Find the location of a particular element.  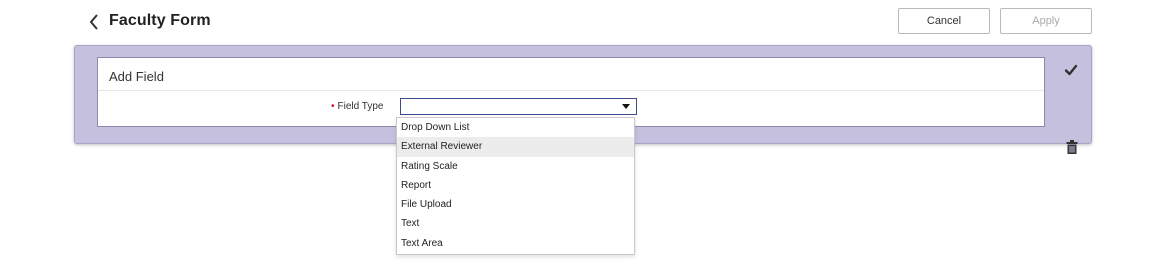

apply-button: Apply is located at coordinates (1046, 21).